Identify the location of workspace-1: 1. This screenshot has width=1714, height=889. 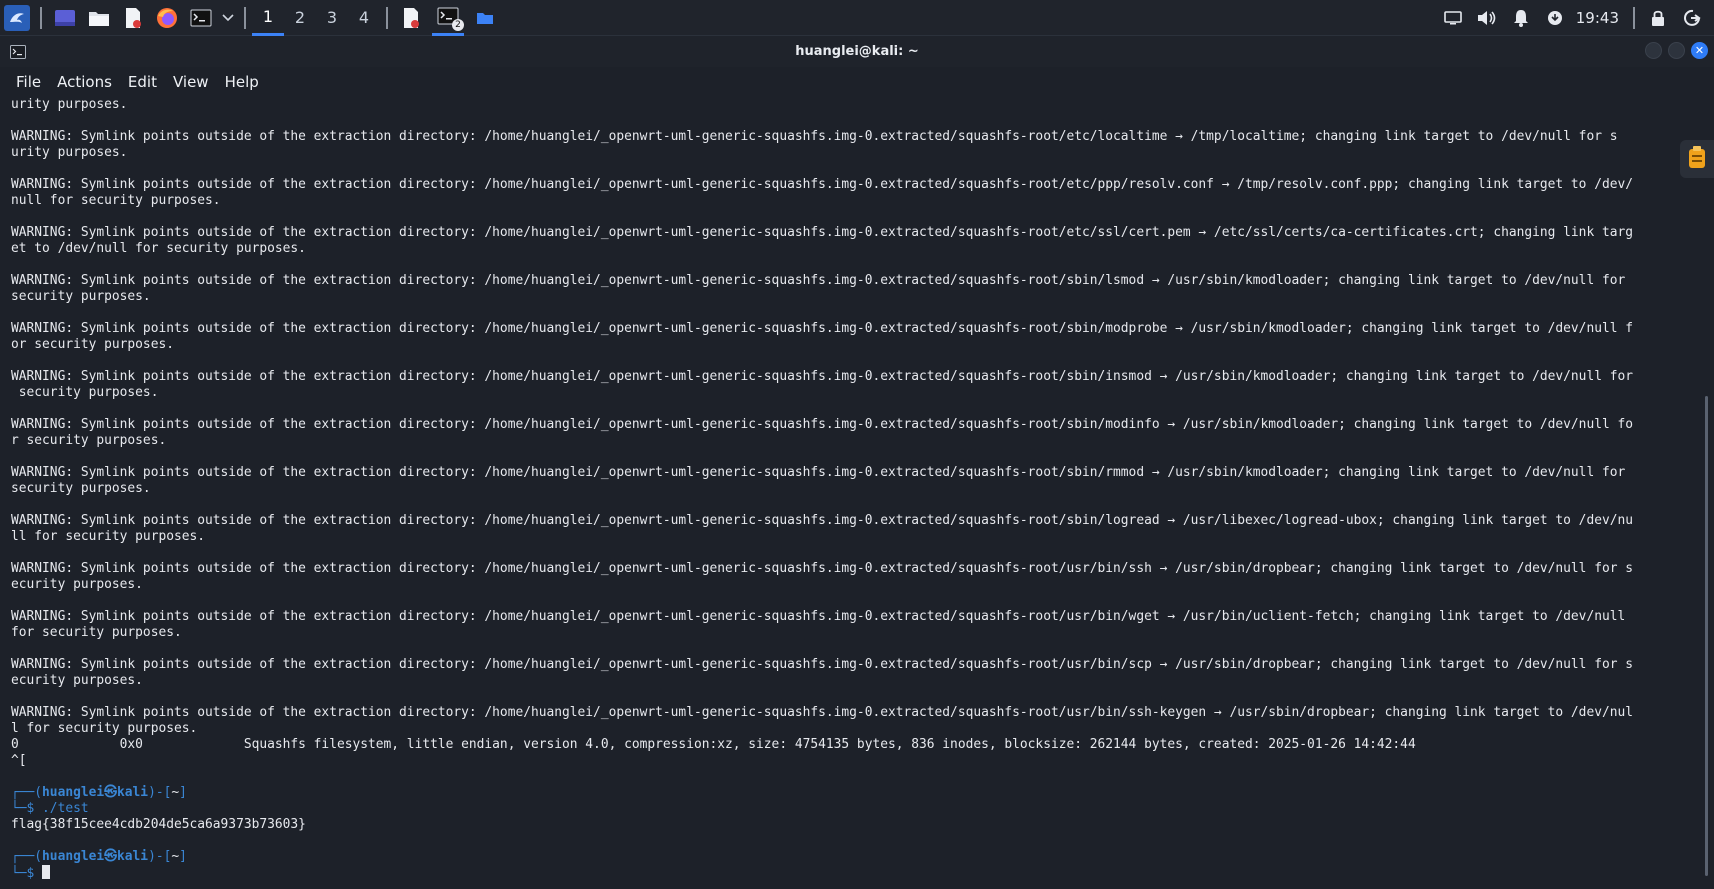
(268, 18).